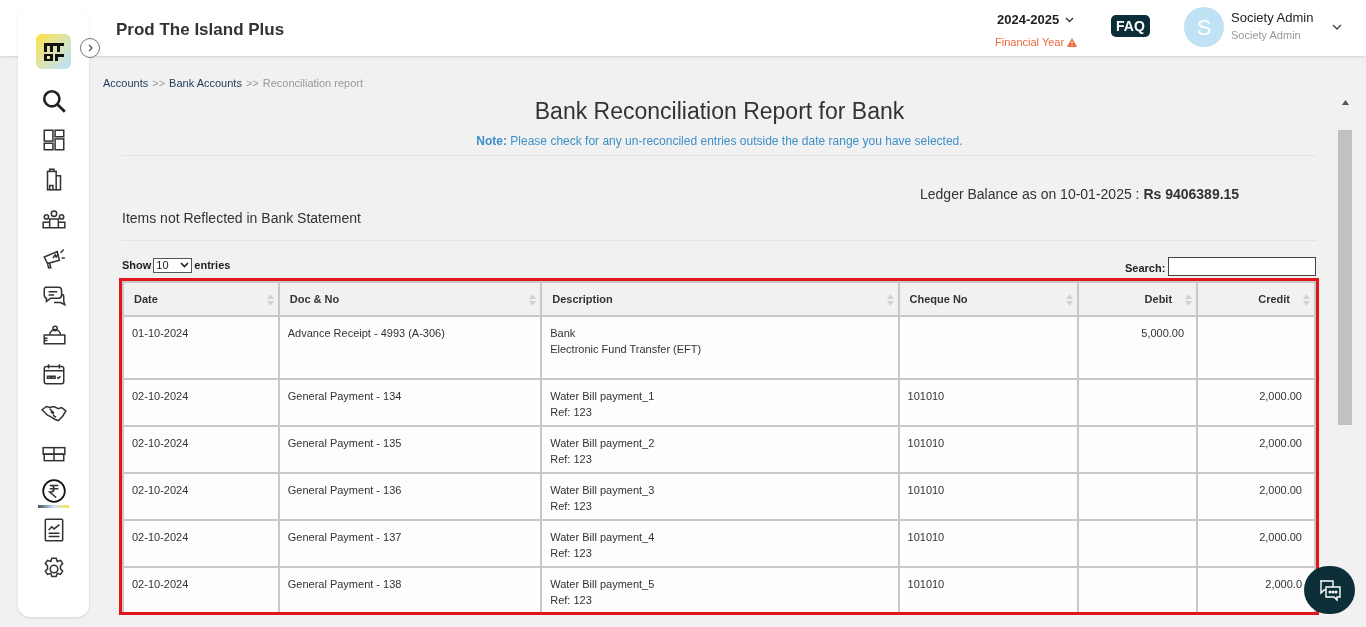  What do you see at coordinates (1345, 277) in the screenshot?
I see `scrollbar-thumb` at bounding box center [1345, 277].